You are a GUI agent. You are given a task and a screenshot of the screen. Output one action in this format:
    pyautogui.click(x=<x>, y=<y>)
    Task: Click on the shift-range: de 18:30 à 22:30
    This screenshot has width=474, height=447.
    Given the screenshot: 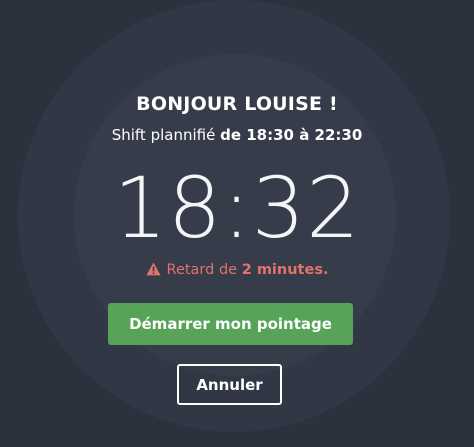 What is the action you would take?
    pyautogui.click(x=291, y=135)
    